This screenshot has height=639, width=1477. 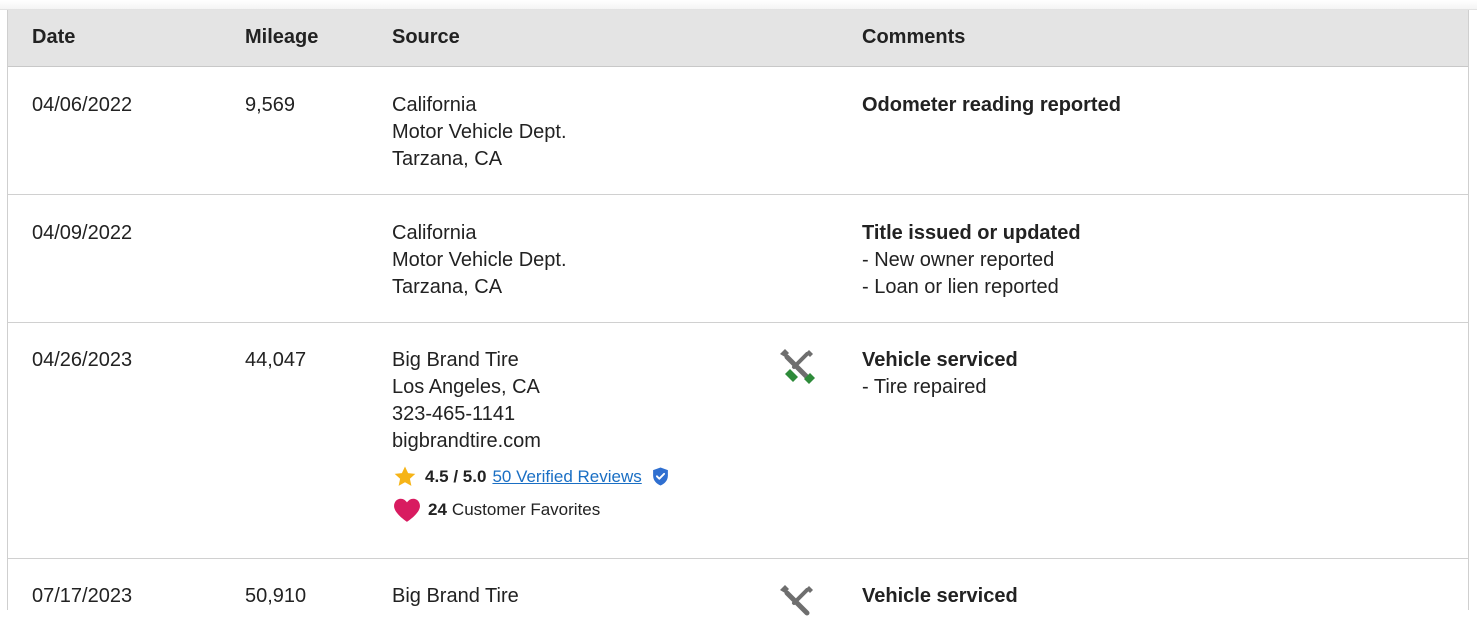 I want to click on comment-detail: - New owner reported, so click(x=958, y=260).